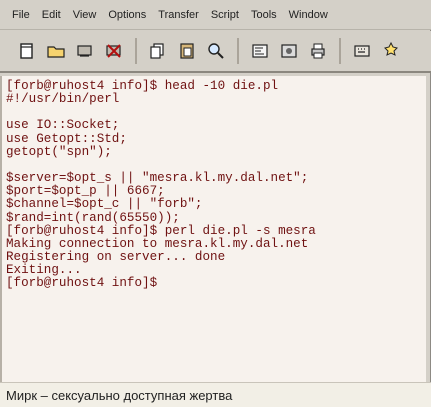 This screenshot has width=431, height=407. Describe the element at coordinates (63, 99) in the screenshot. I see `terminal-line: #!/usr/bin/perl` at that location.